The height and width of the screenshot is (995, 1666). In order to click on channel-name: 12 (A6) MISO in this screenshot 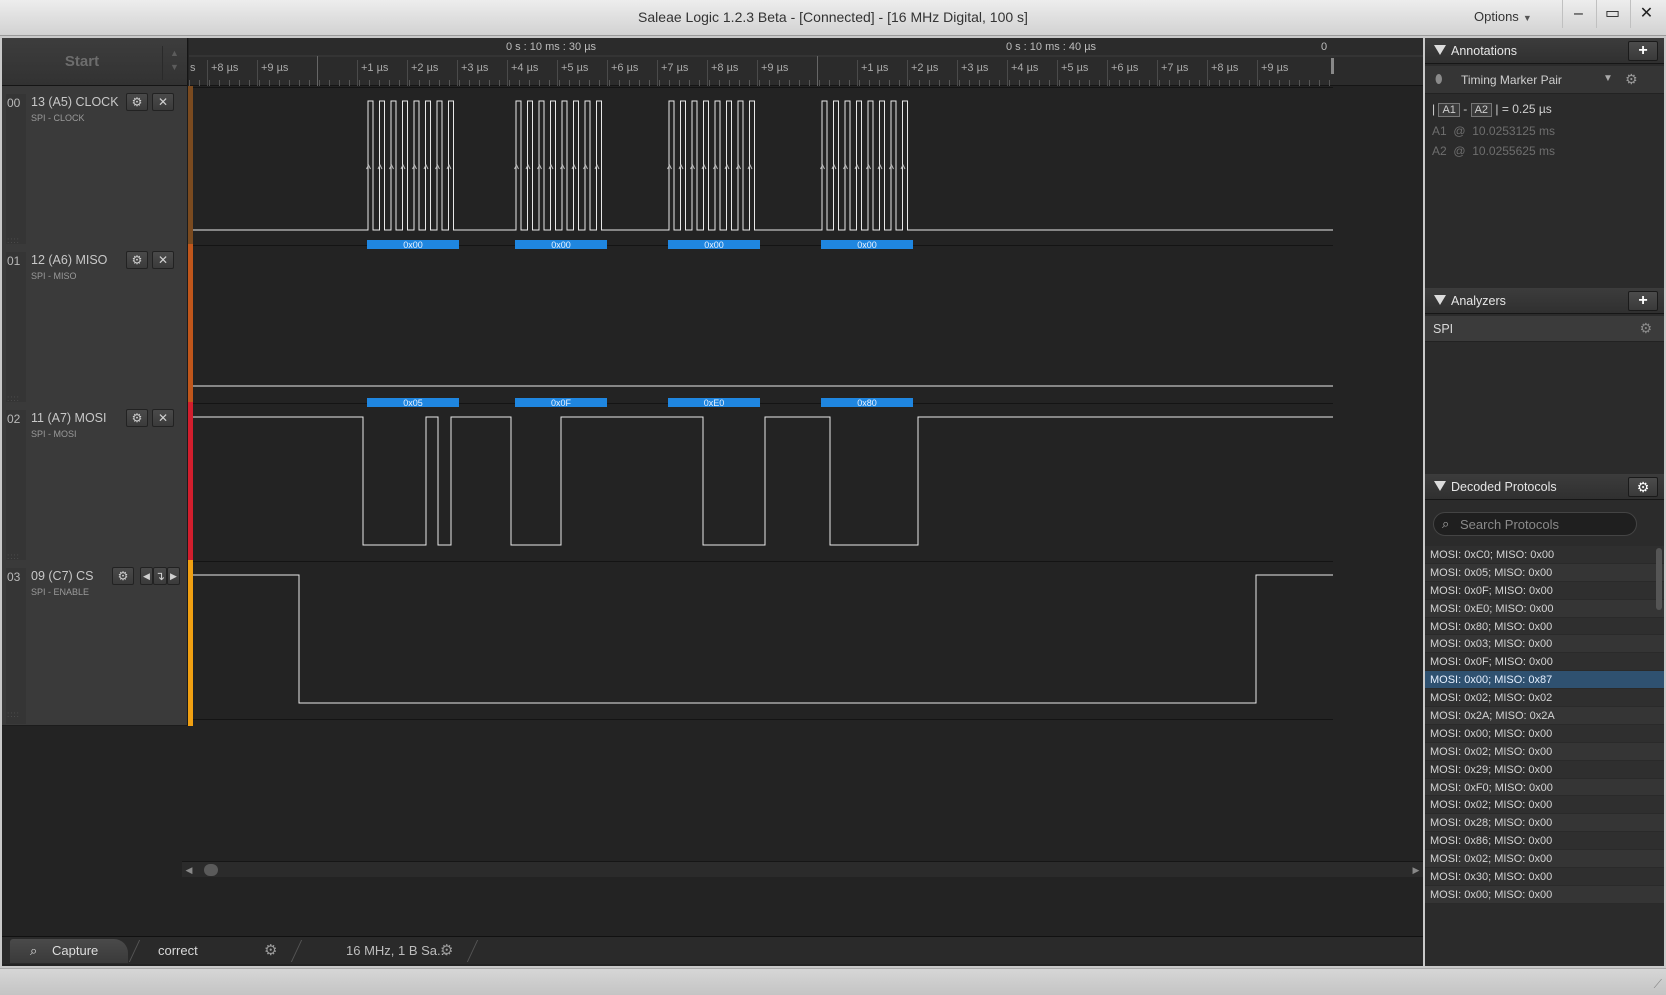, I will do `click(69, 260)`.